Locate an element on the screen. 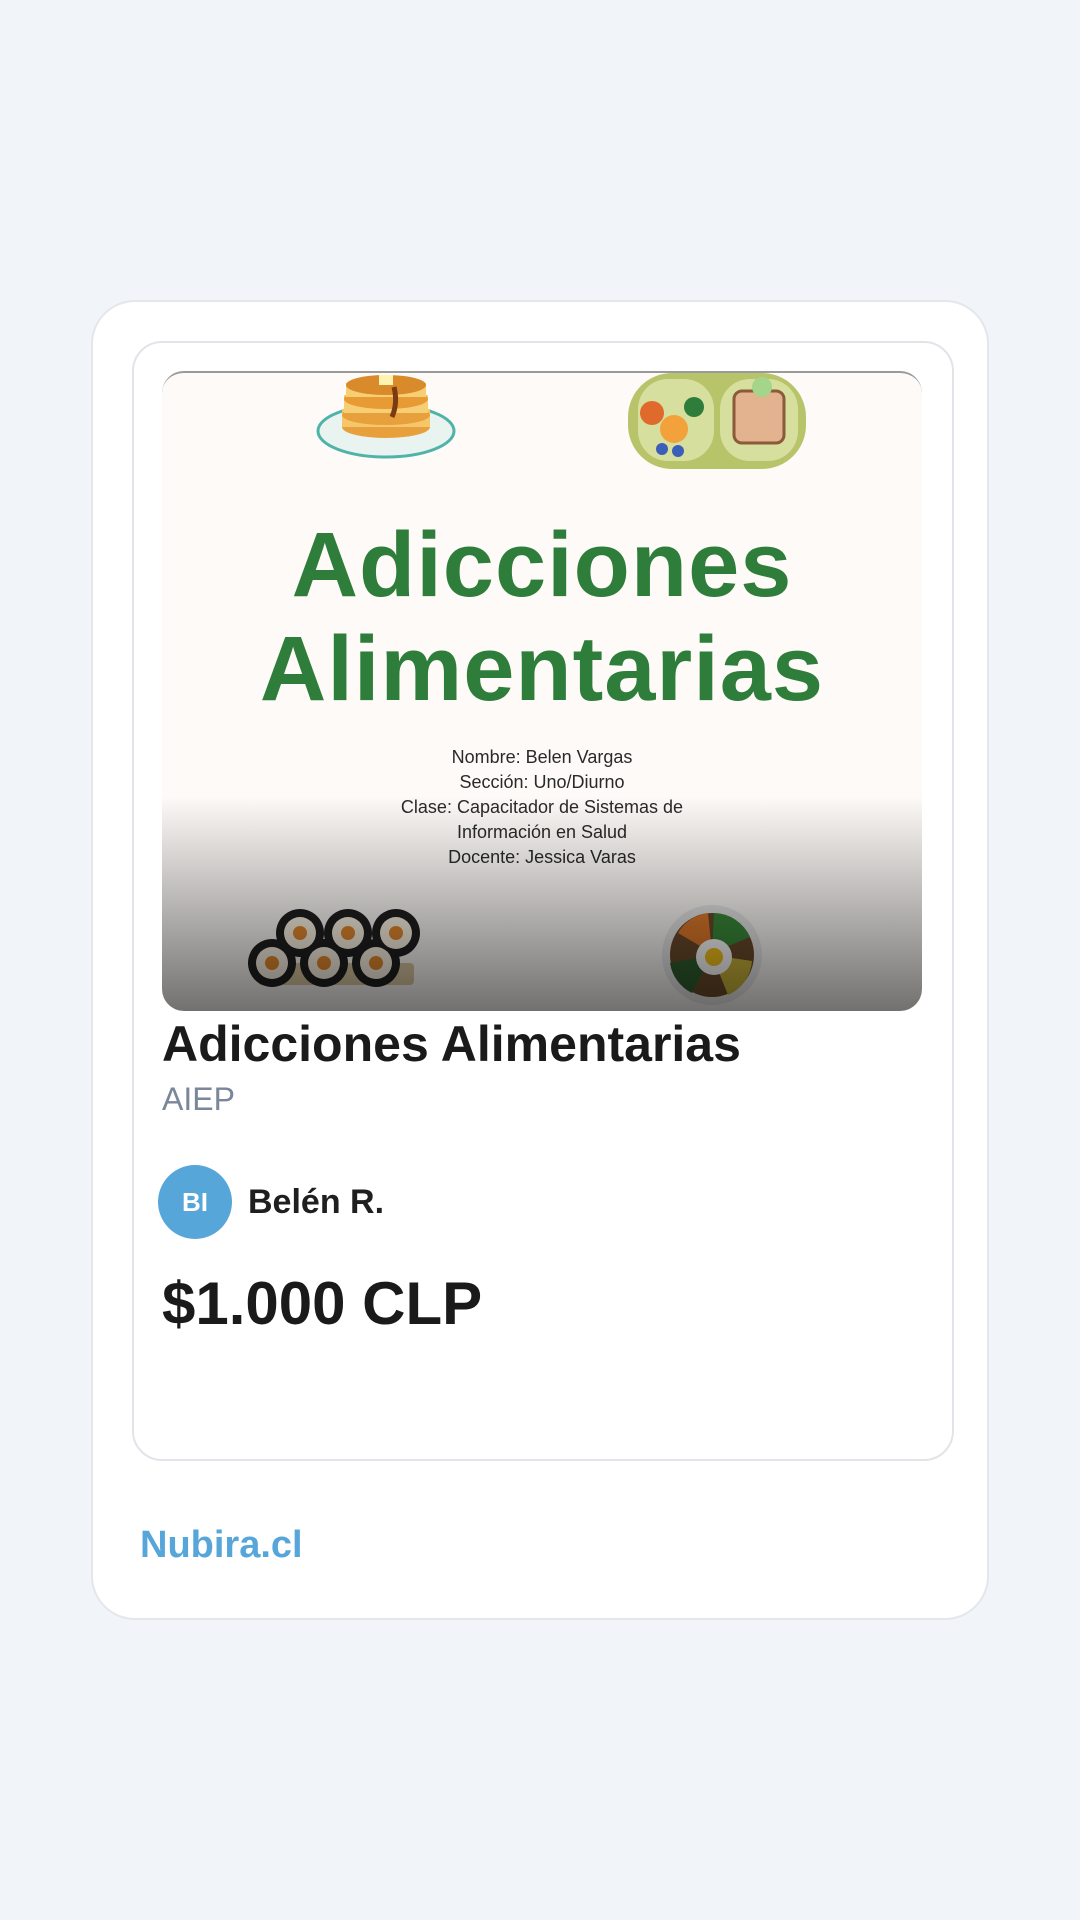 The image size is (1080, 1920). thumbnail-title-line2: Alimentarias is located at coordinates (542, 669).